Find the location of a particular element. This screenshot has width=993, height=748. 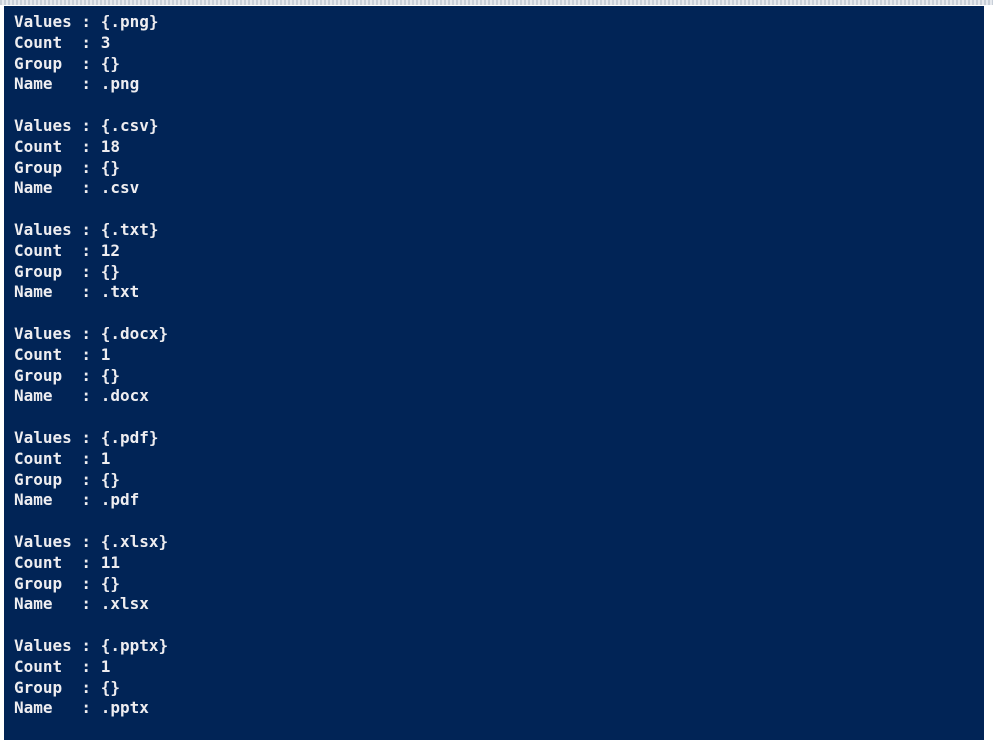

property-row-values: Values : {.png} is located at coordinates (91, 22).